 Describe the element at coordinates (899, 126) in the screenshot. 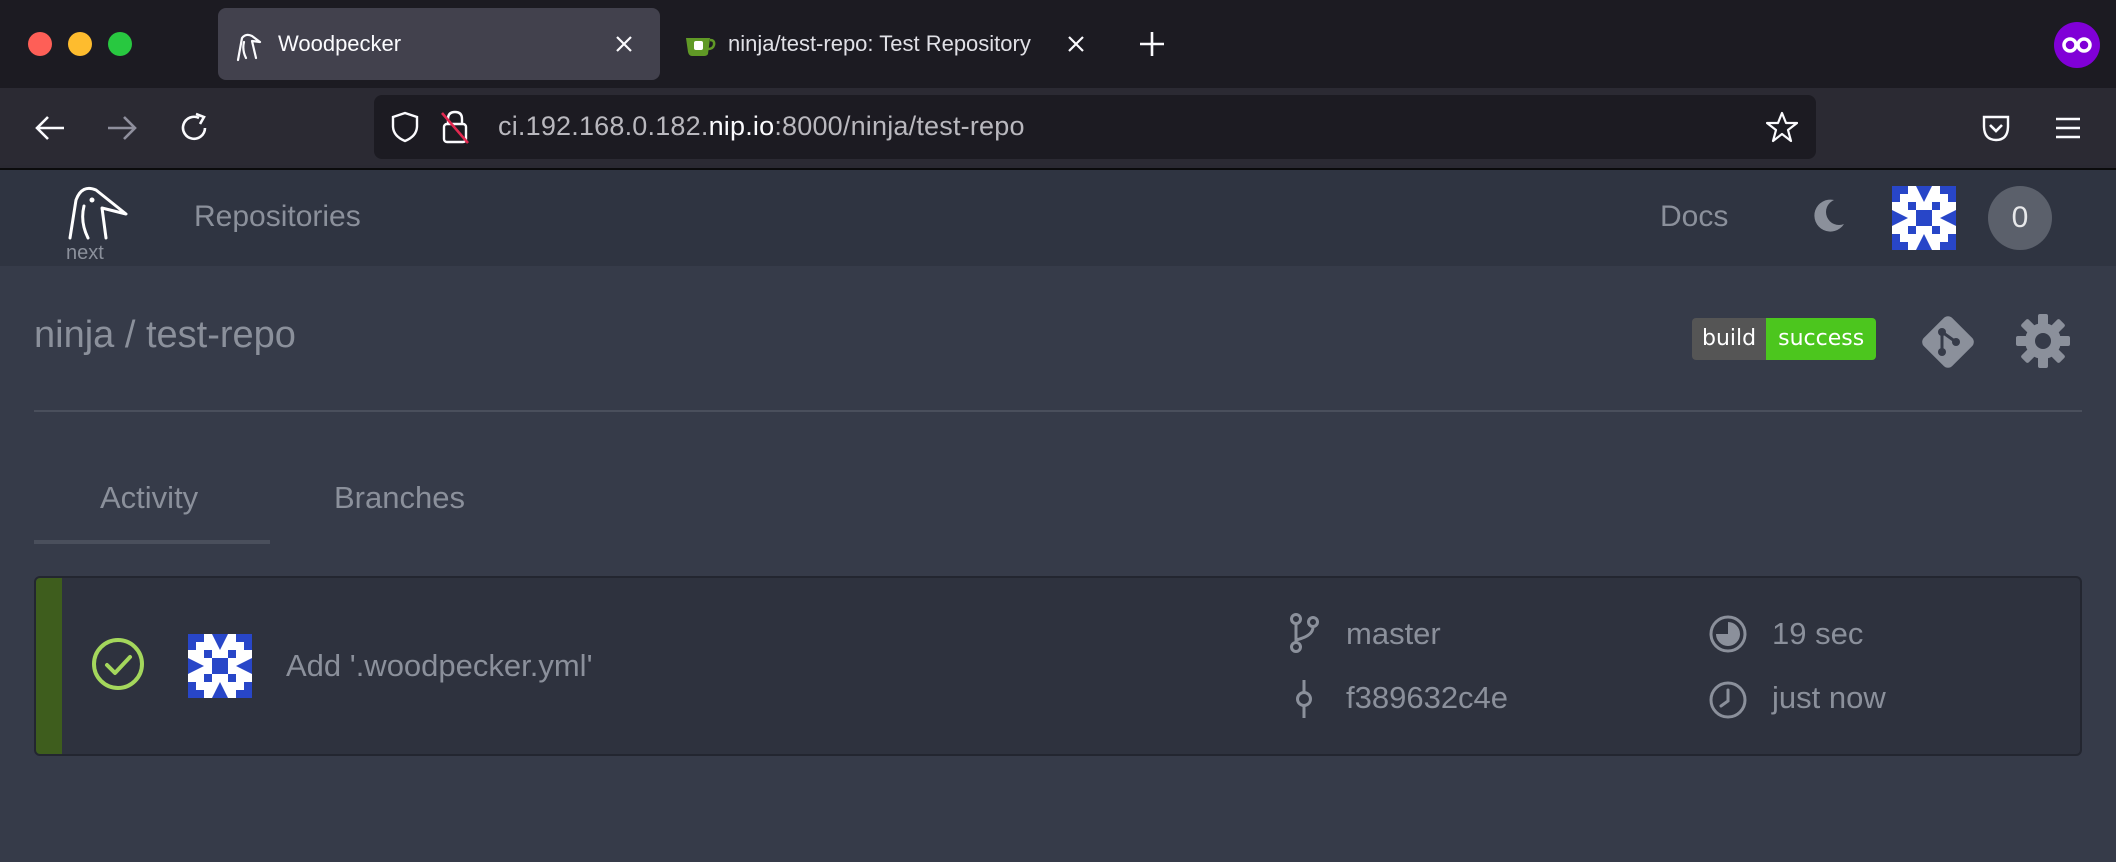

I see `url-suffix: :8000/ninja/test-repo` at that location.